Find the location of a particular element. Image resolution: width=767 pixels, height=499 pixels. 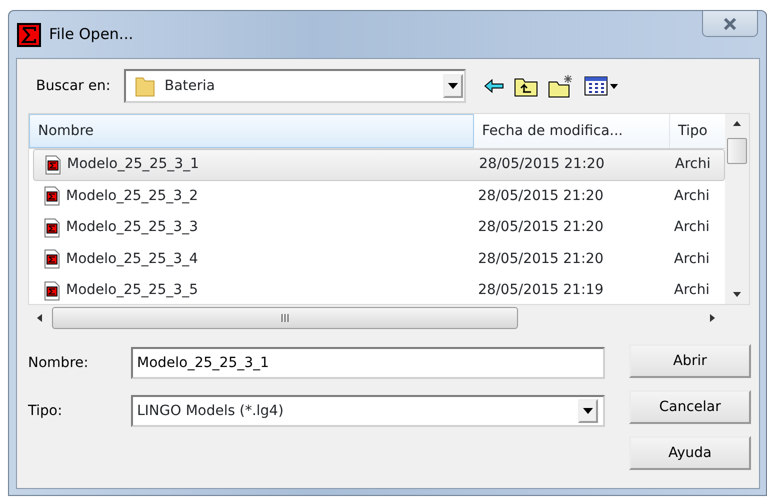

look-in-label: Buscar en: is located at coordinates (73, 86).